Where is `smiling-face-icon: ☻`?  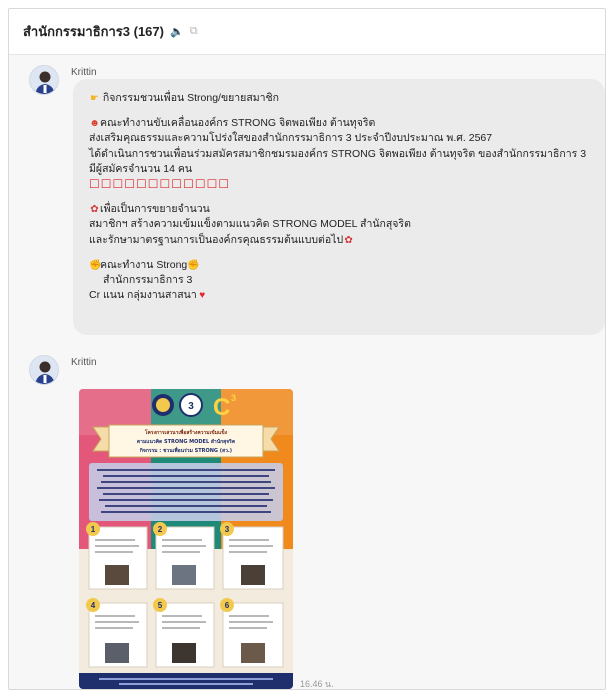 smiling-face-icon: ☻ is located at coordinates (94, 124).